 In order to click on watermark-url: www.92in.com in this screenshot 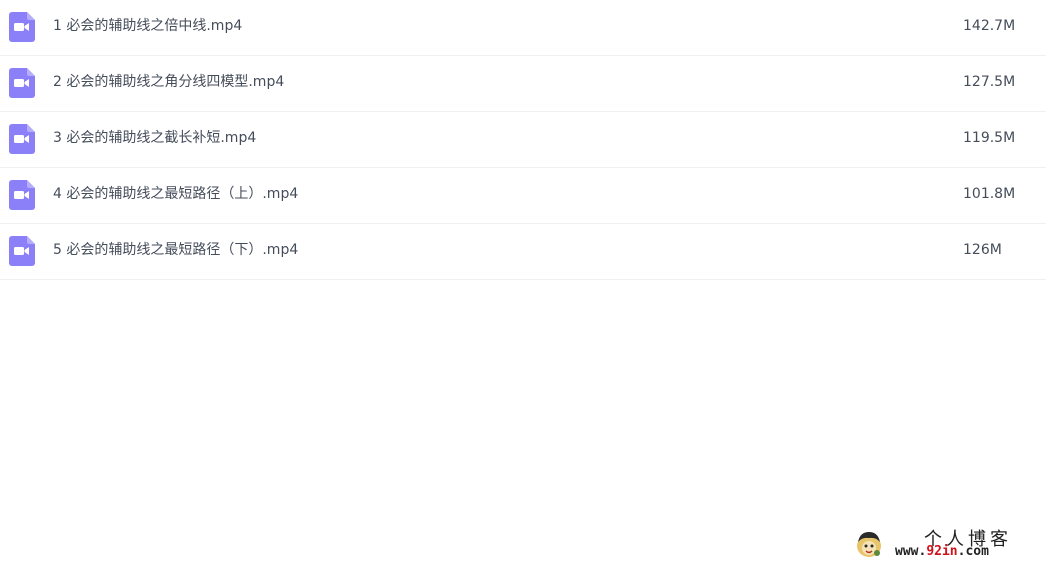, I will do `click(942, 551)`.